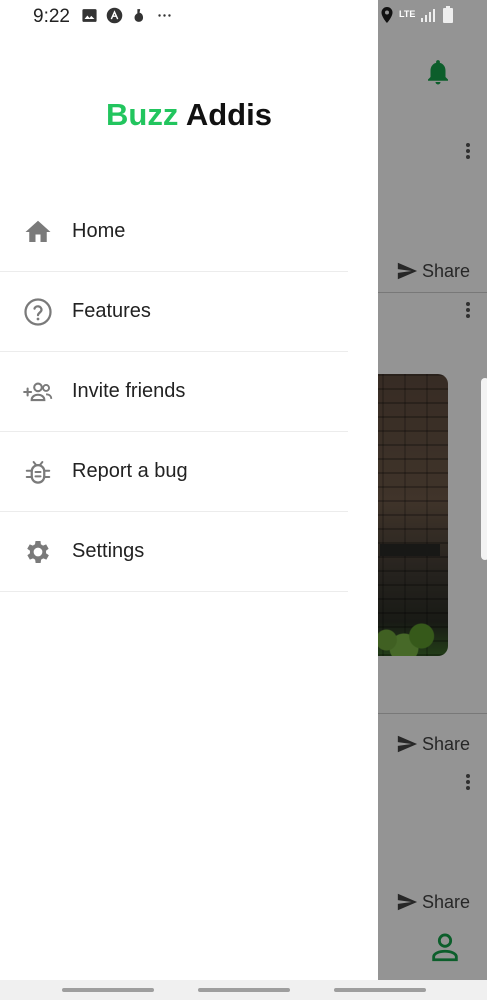 Image resolution: width=487 pixels, height=1000 pixels. I want to click on menu-item-report-bug: Report a bug, so click(174, 472).